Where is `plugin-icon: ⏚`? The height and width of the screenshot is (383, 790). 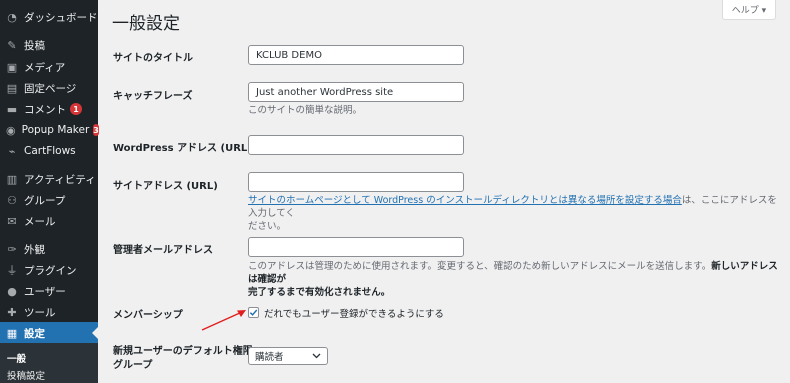 plugin-icon: ⏚ is located at coordinates (12, 270).